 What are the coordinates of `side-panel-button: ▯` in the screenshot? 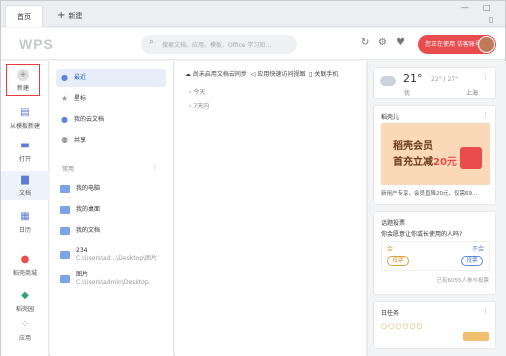 It's located at (491, 19).